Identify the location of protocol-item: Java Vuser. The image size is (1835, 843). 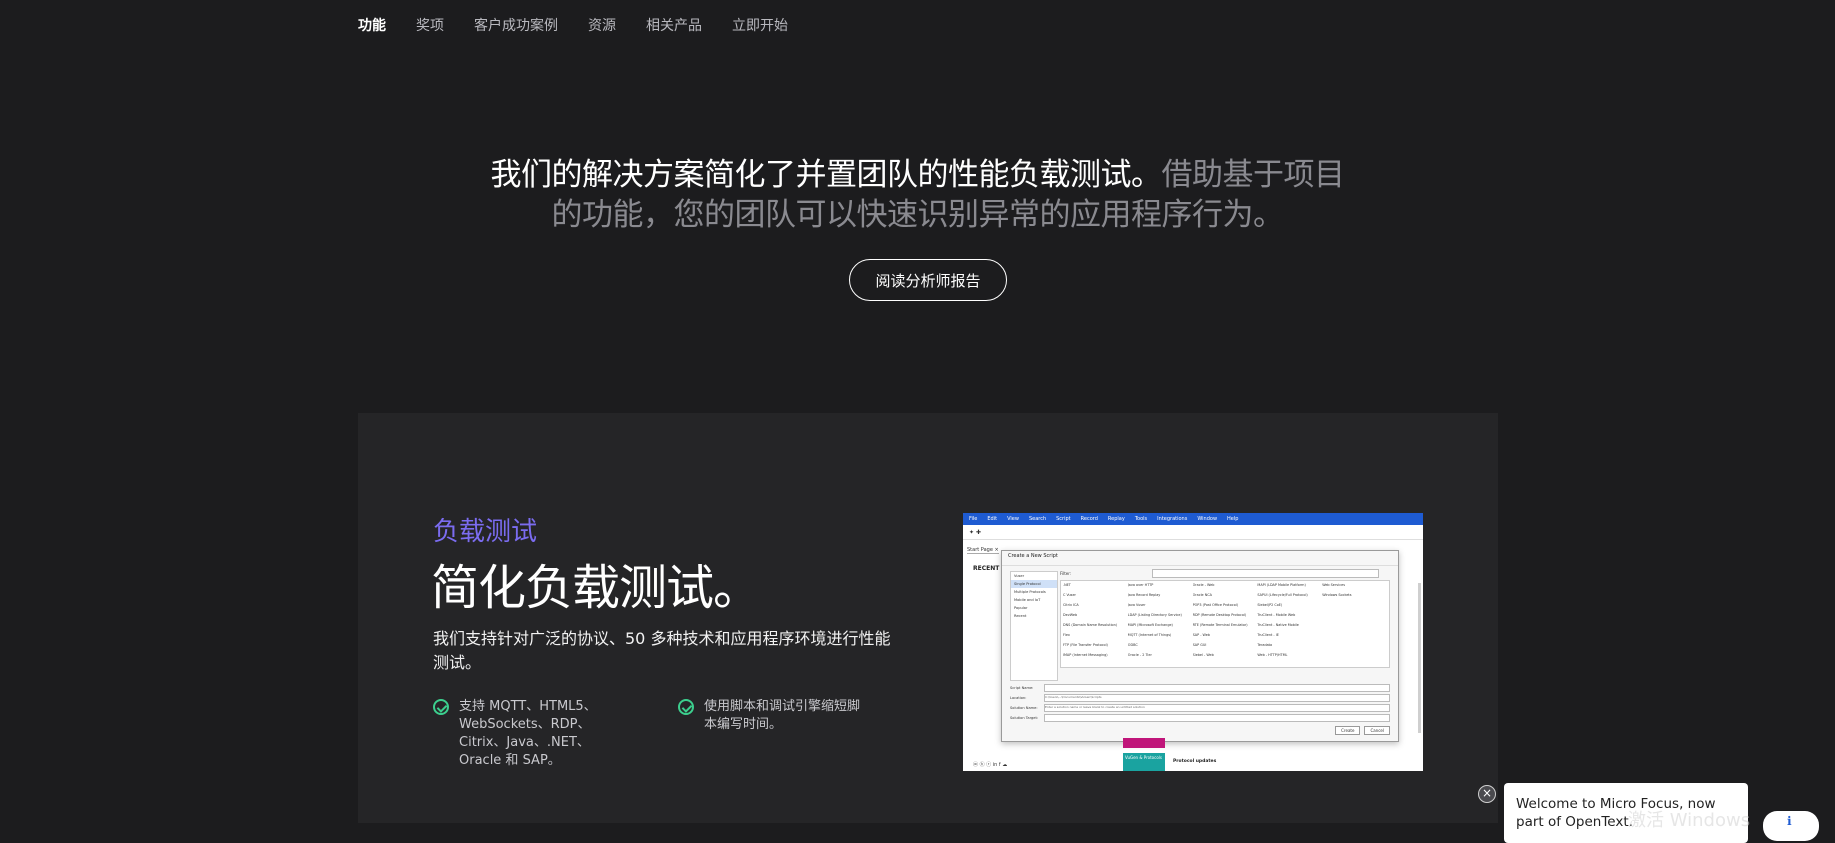
(1136, 605).